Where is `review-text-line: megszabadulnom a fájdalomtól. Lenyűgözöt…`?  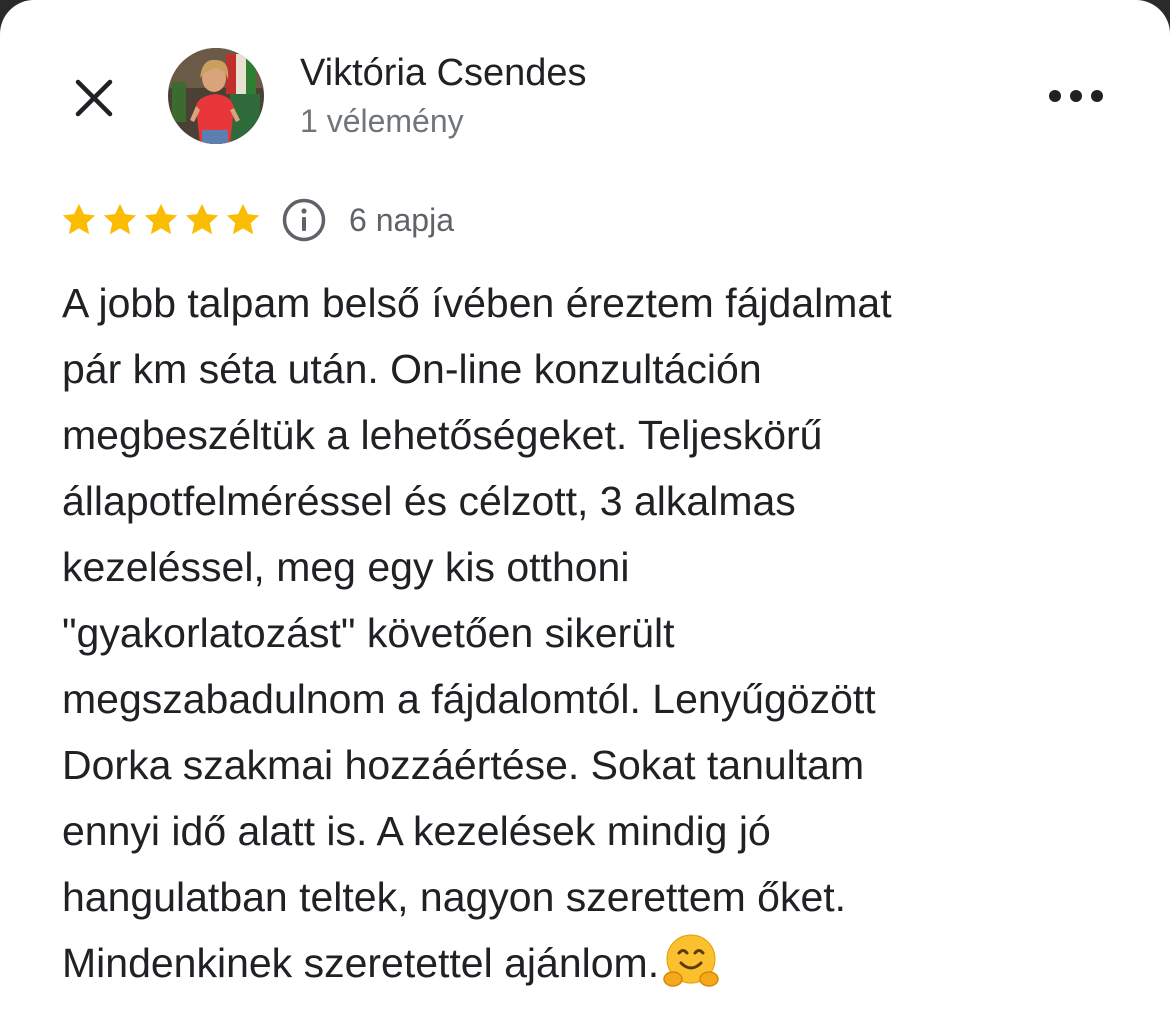
review-text-line: megszabadulnom a fájdalomtól. Lenyűgözöt… is located at coordinates (469, 699).